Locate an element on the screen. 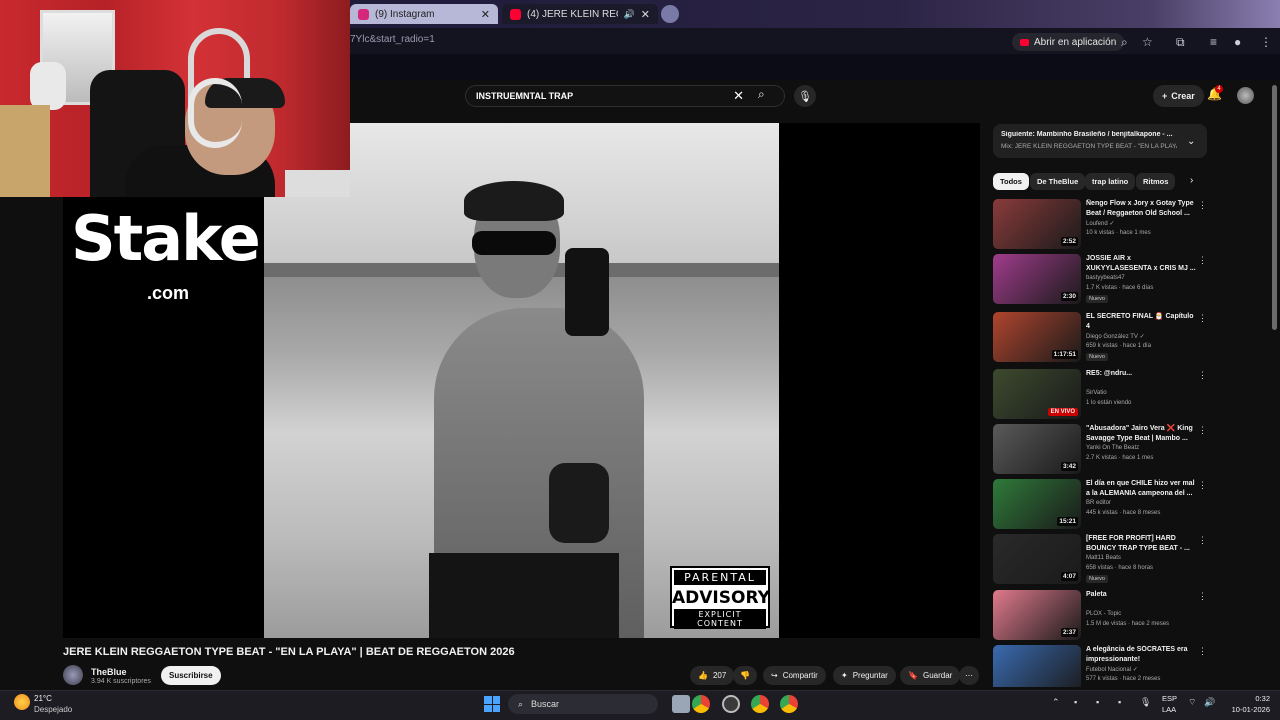 This screenshot has width=1280, height=720. video-thumbnail: 2:30 is located at coordinates (1037, 279).